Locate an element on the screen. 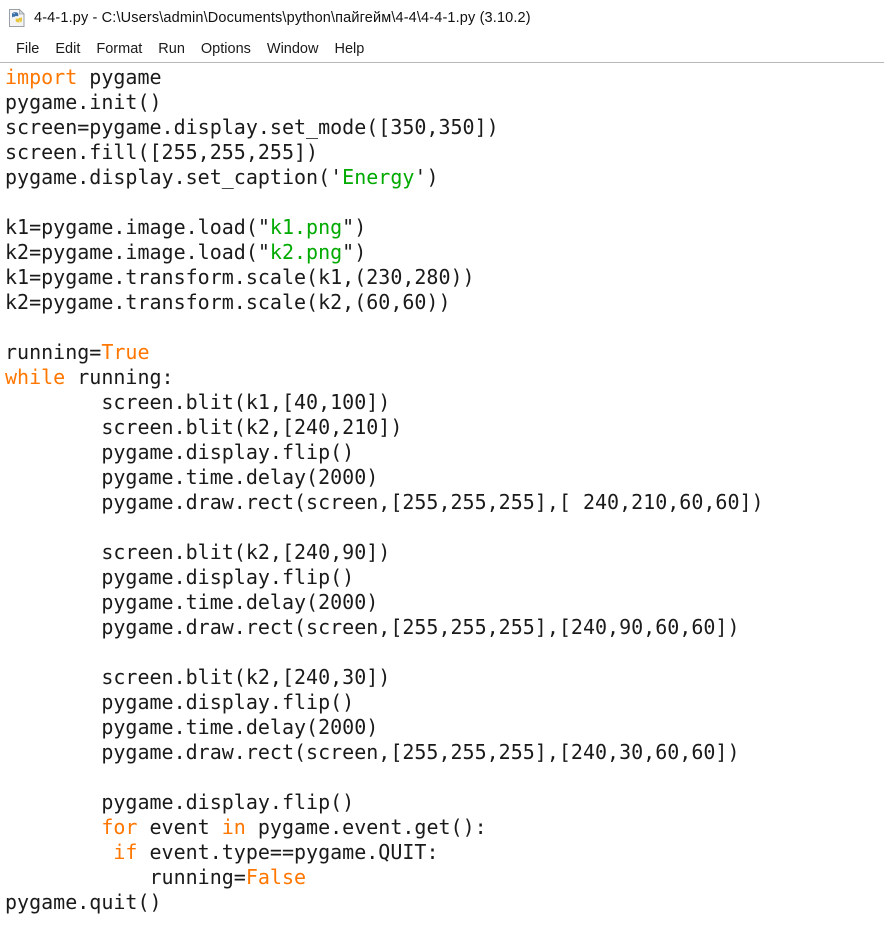 The width and height of the screenshot is (884, 935). code-token: Energy is located at coordinates (378, 177).